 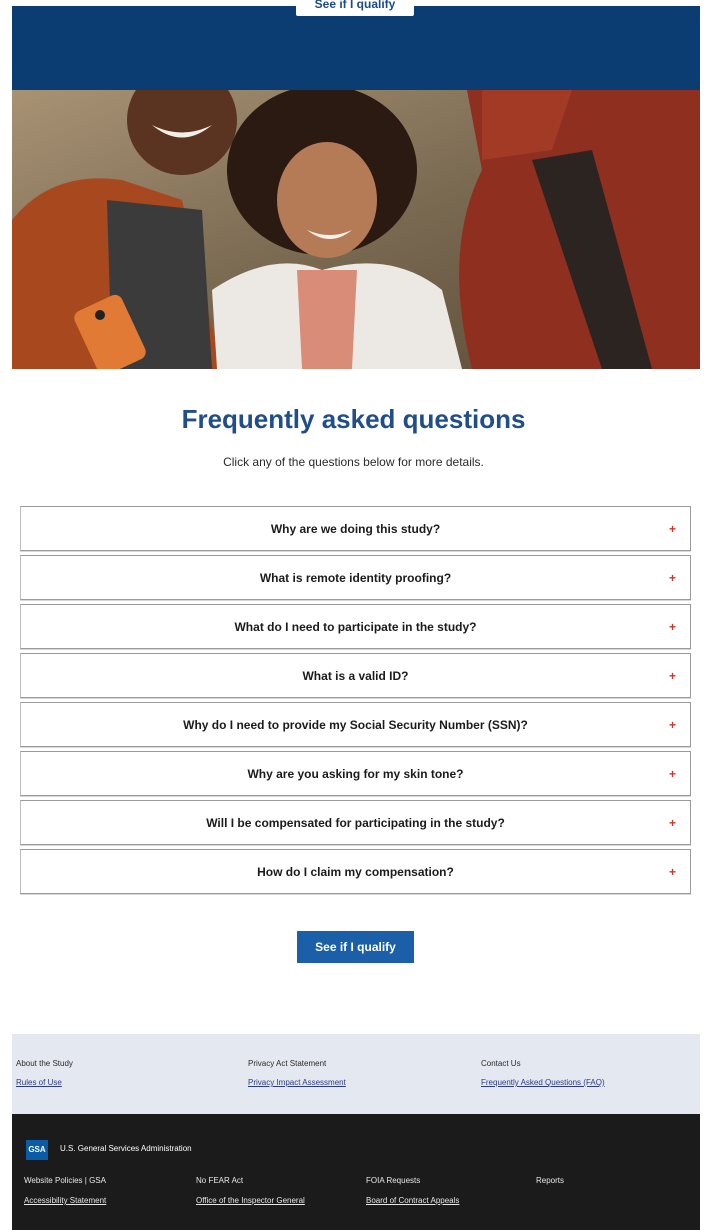 What do you see at coordinates (543, 1082) in the screenshot?
I see `footer-link-faq: Frequently Asked Questions (FAQ)` at bounding box center [543, 1082].